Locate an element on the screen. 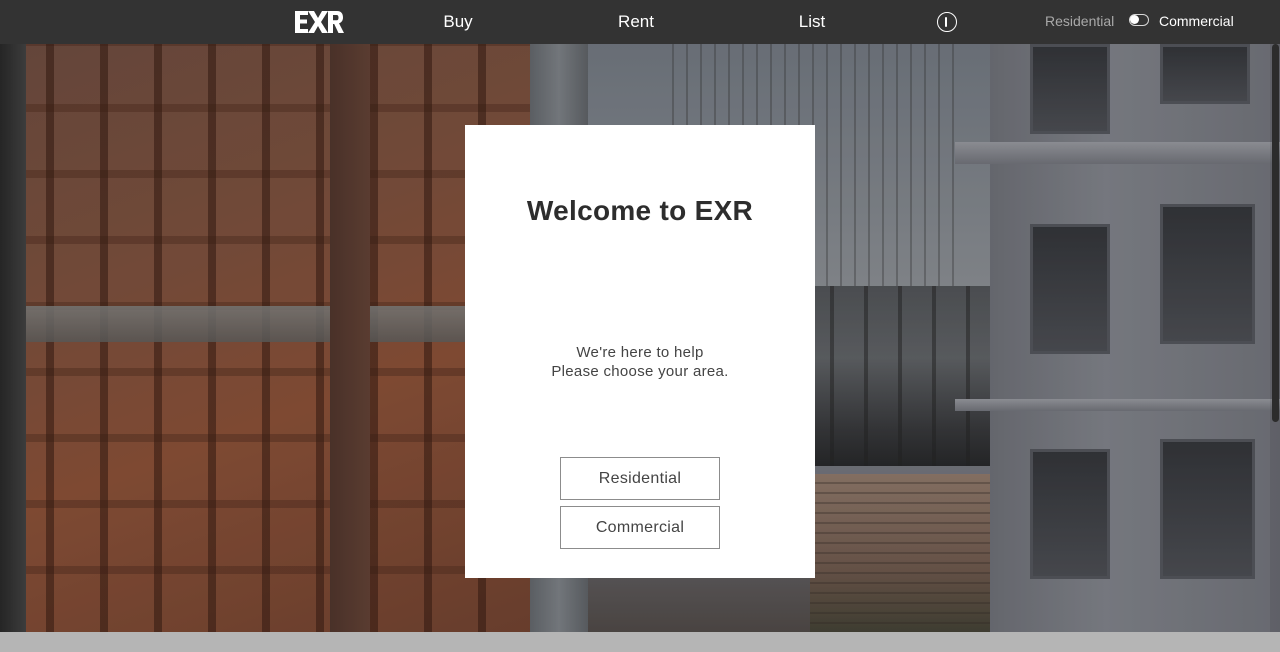 The image size is (1280, 652). scrollbar-thumb is located at coordinates (1275, 233).